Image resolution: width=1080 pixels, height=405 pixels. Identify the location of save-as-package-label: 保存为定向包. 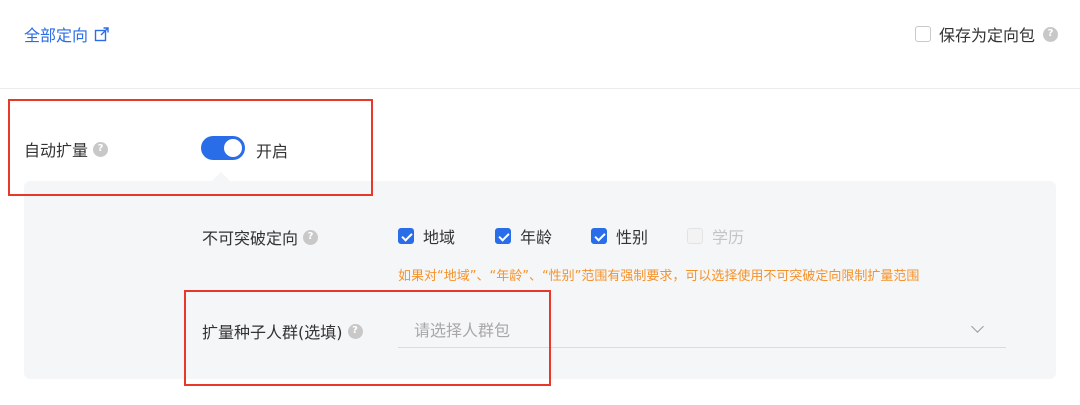
(986, 35).